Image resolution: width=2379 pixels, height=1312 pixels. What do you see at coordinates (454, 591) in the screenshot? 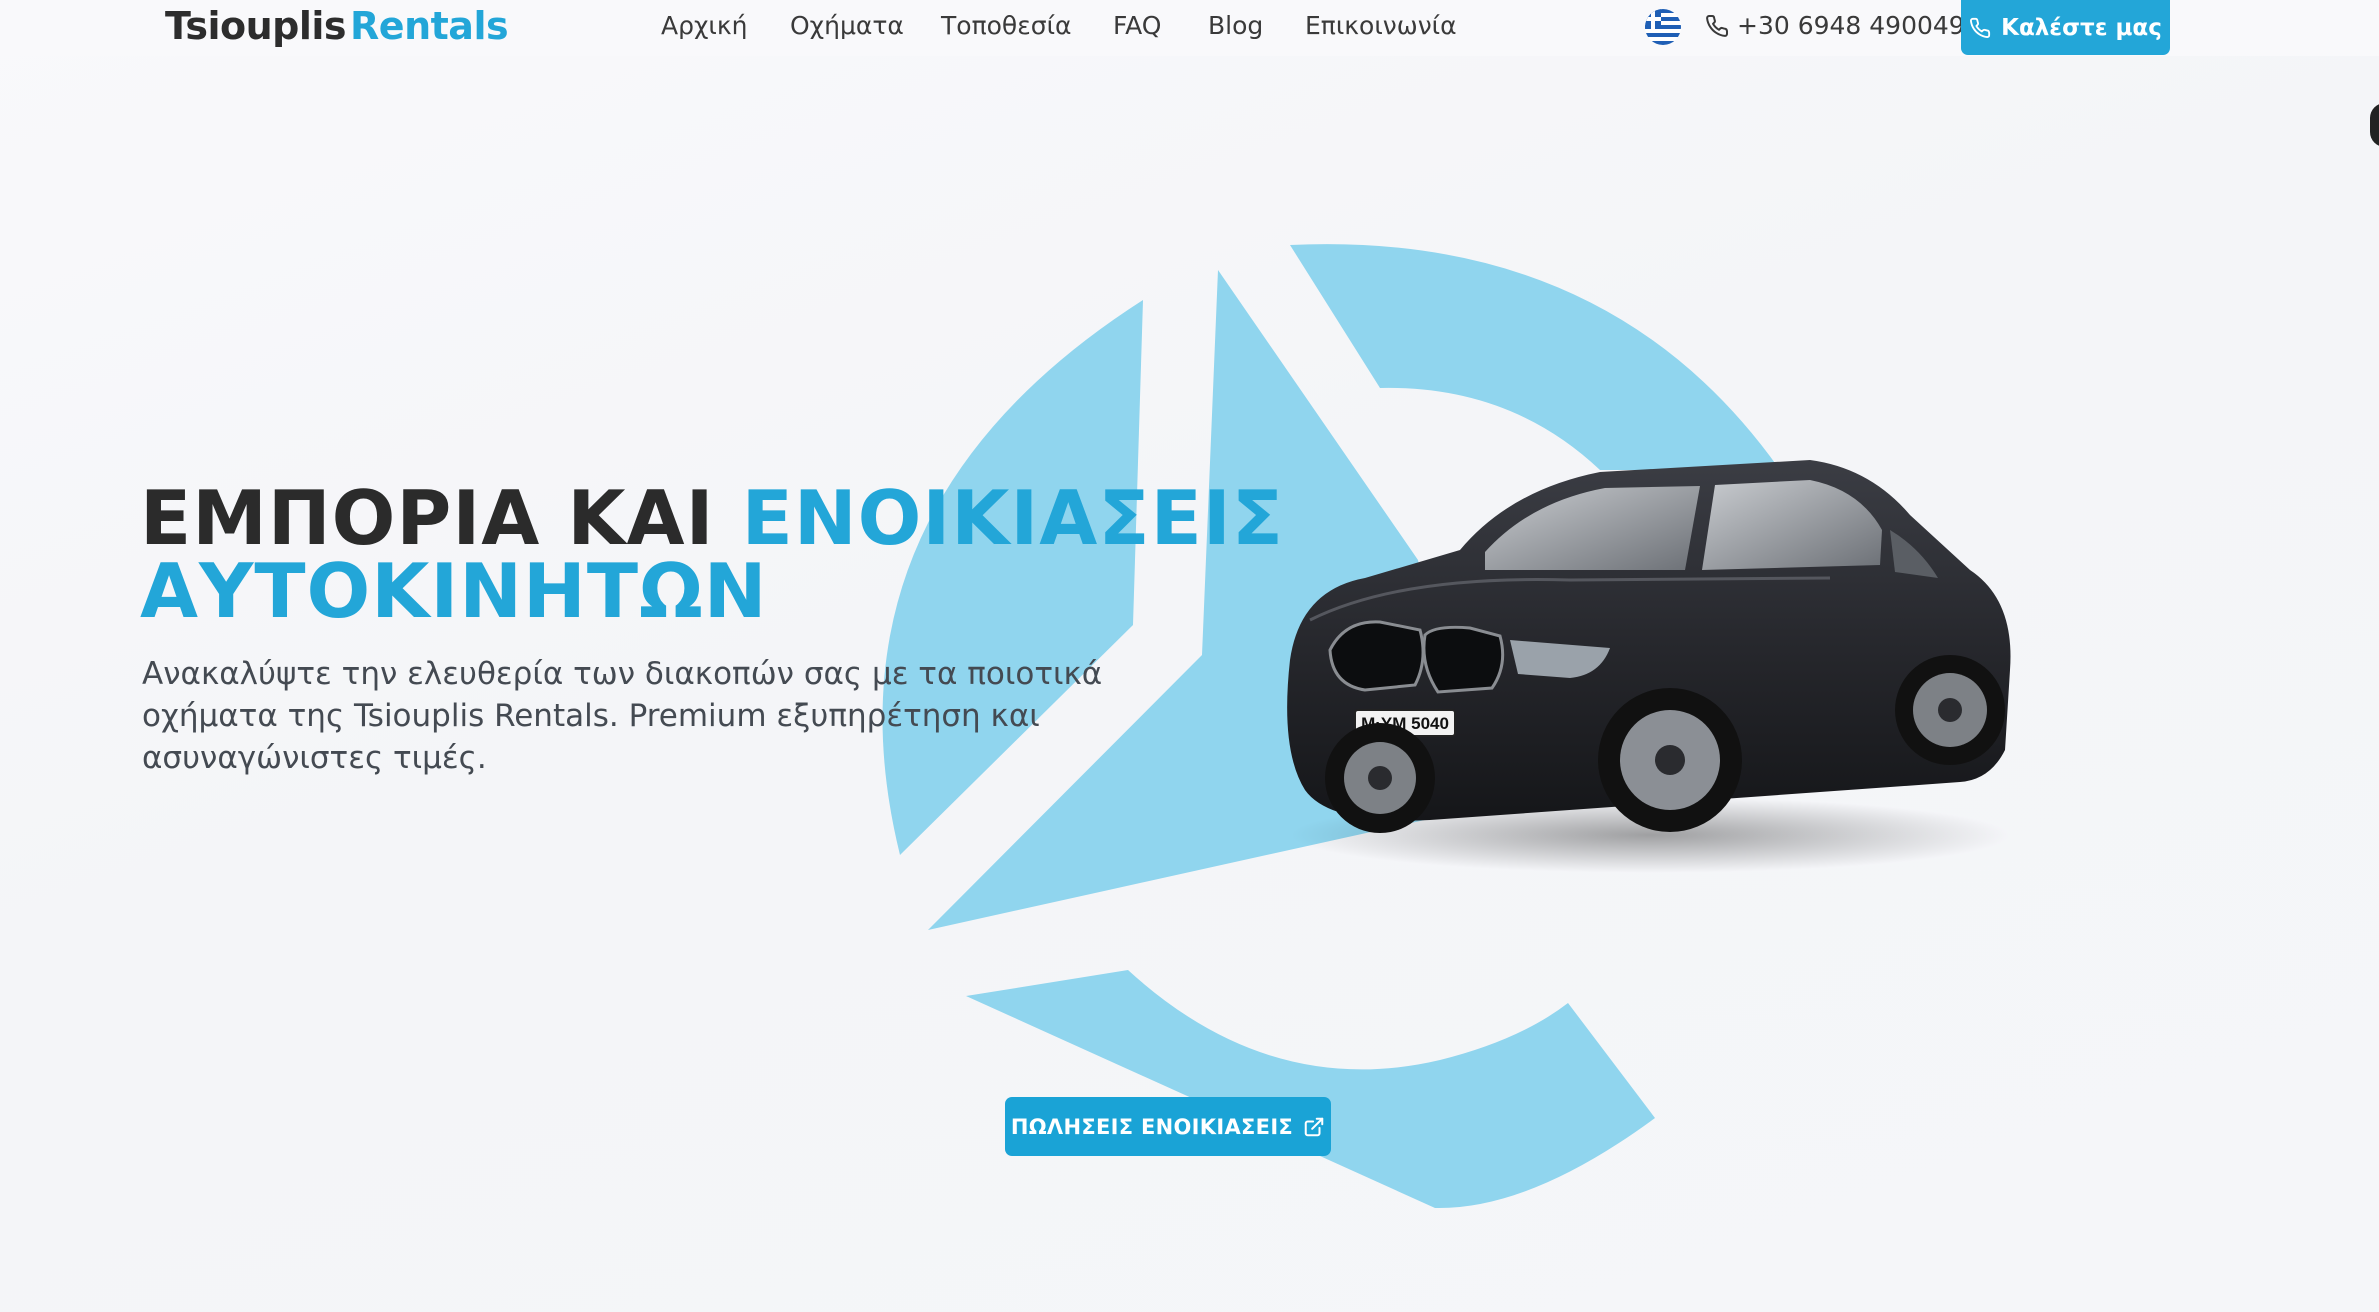
I see `headline-blue-text-2: ΑΥΤΟΚΙΝΗΤΩΝ` at bounding box center [454, 591].